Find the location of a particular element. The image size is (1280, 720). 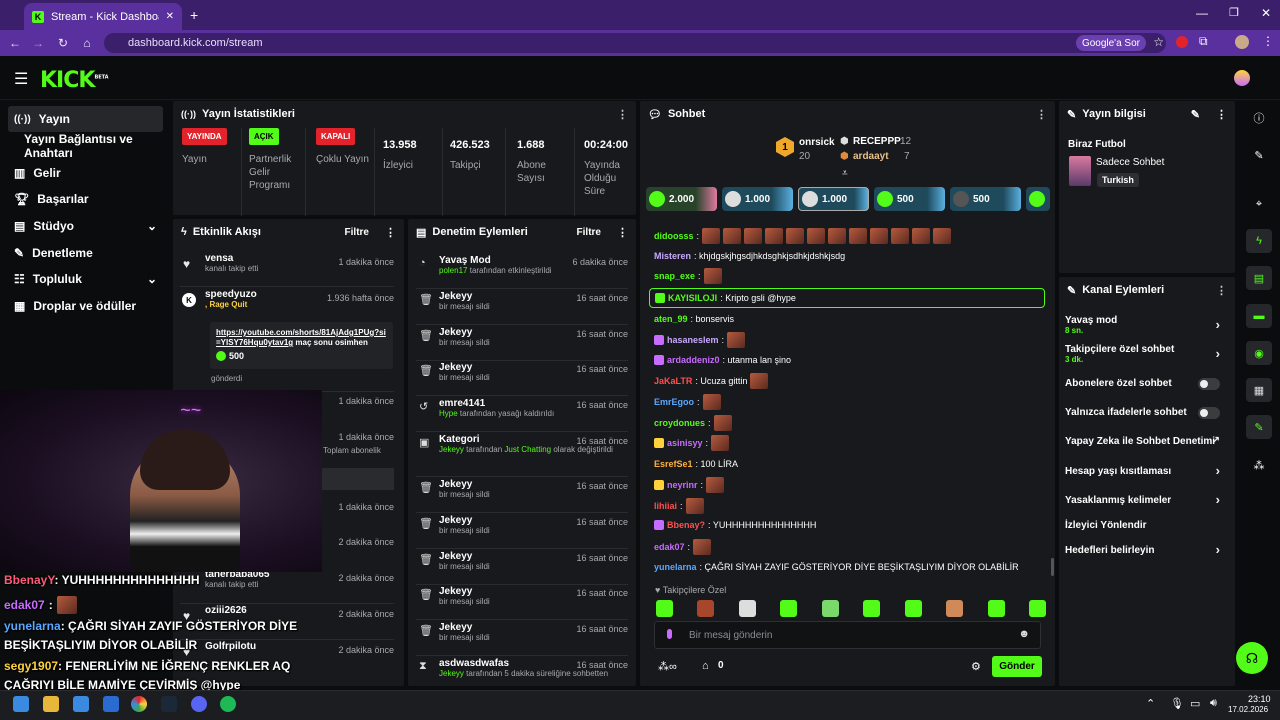

infinity-icon: ⁂∞ is located at coordinates (667, 666).